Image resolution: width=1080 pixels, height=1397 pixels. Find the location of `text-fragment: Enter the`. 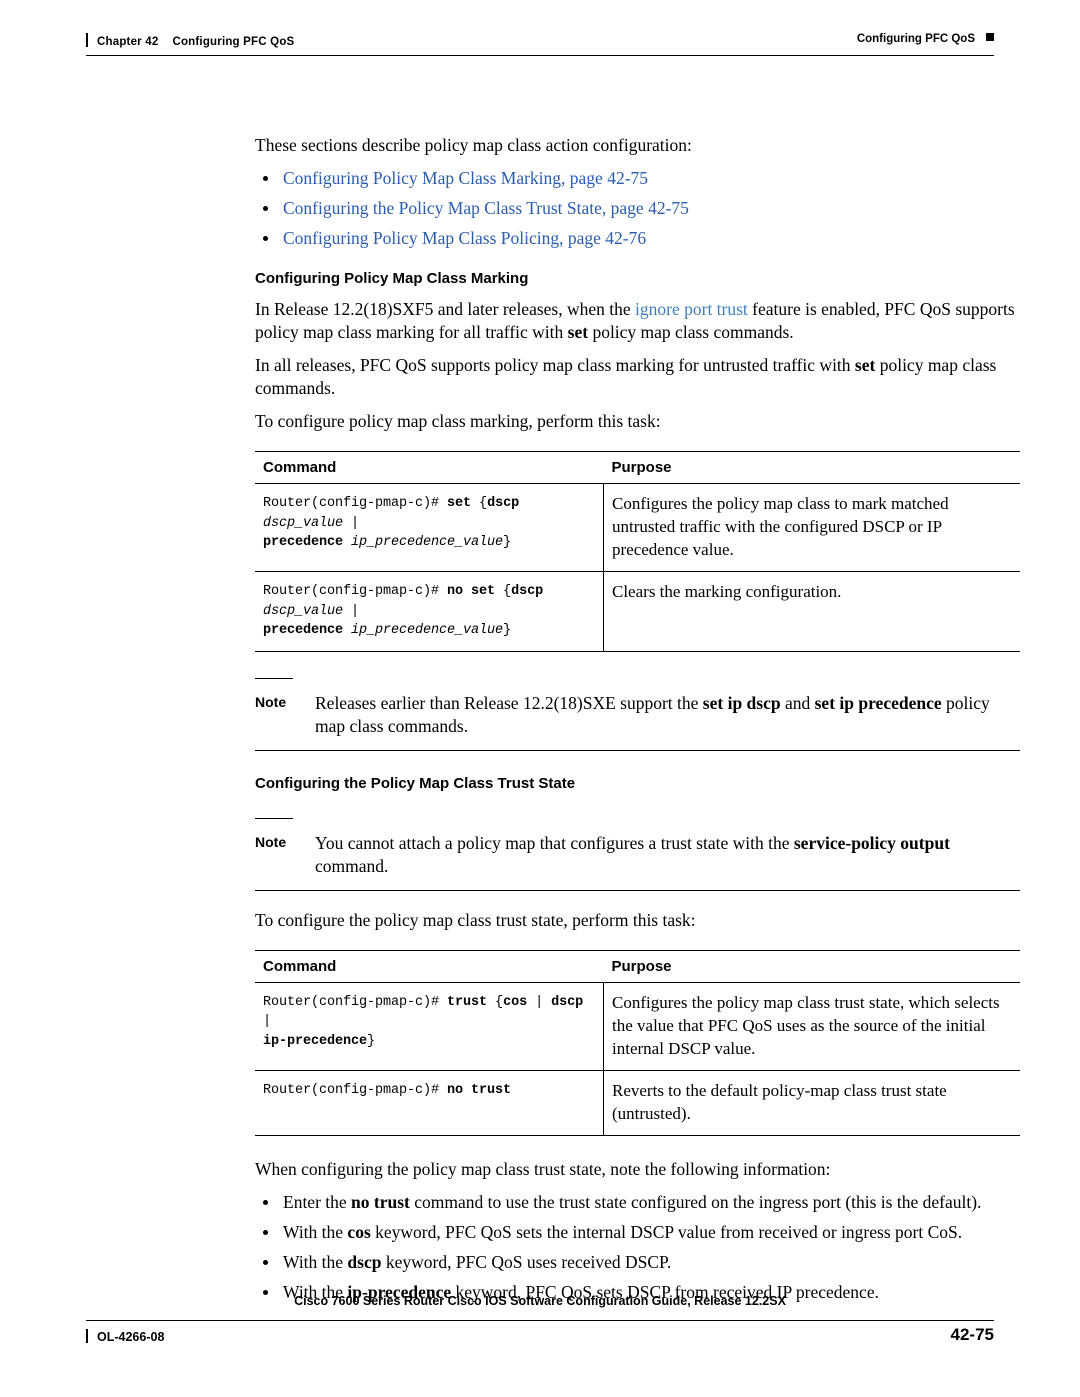

text-fragment: Enter the is located at coordinates (317, 1201).